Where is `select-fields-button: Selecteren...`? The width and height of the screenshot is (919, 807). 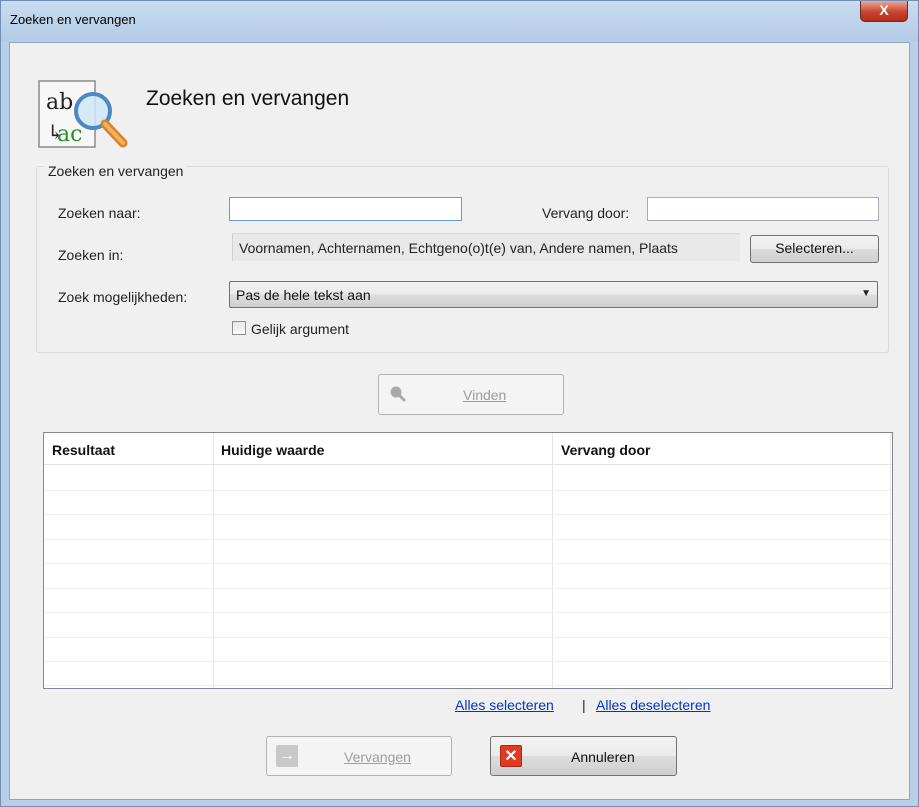 select-fields-button: Selecteren... is located at coordinates (814, 249).